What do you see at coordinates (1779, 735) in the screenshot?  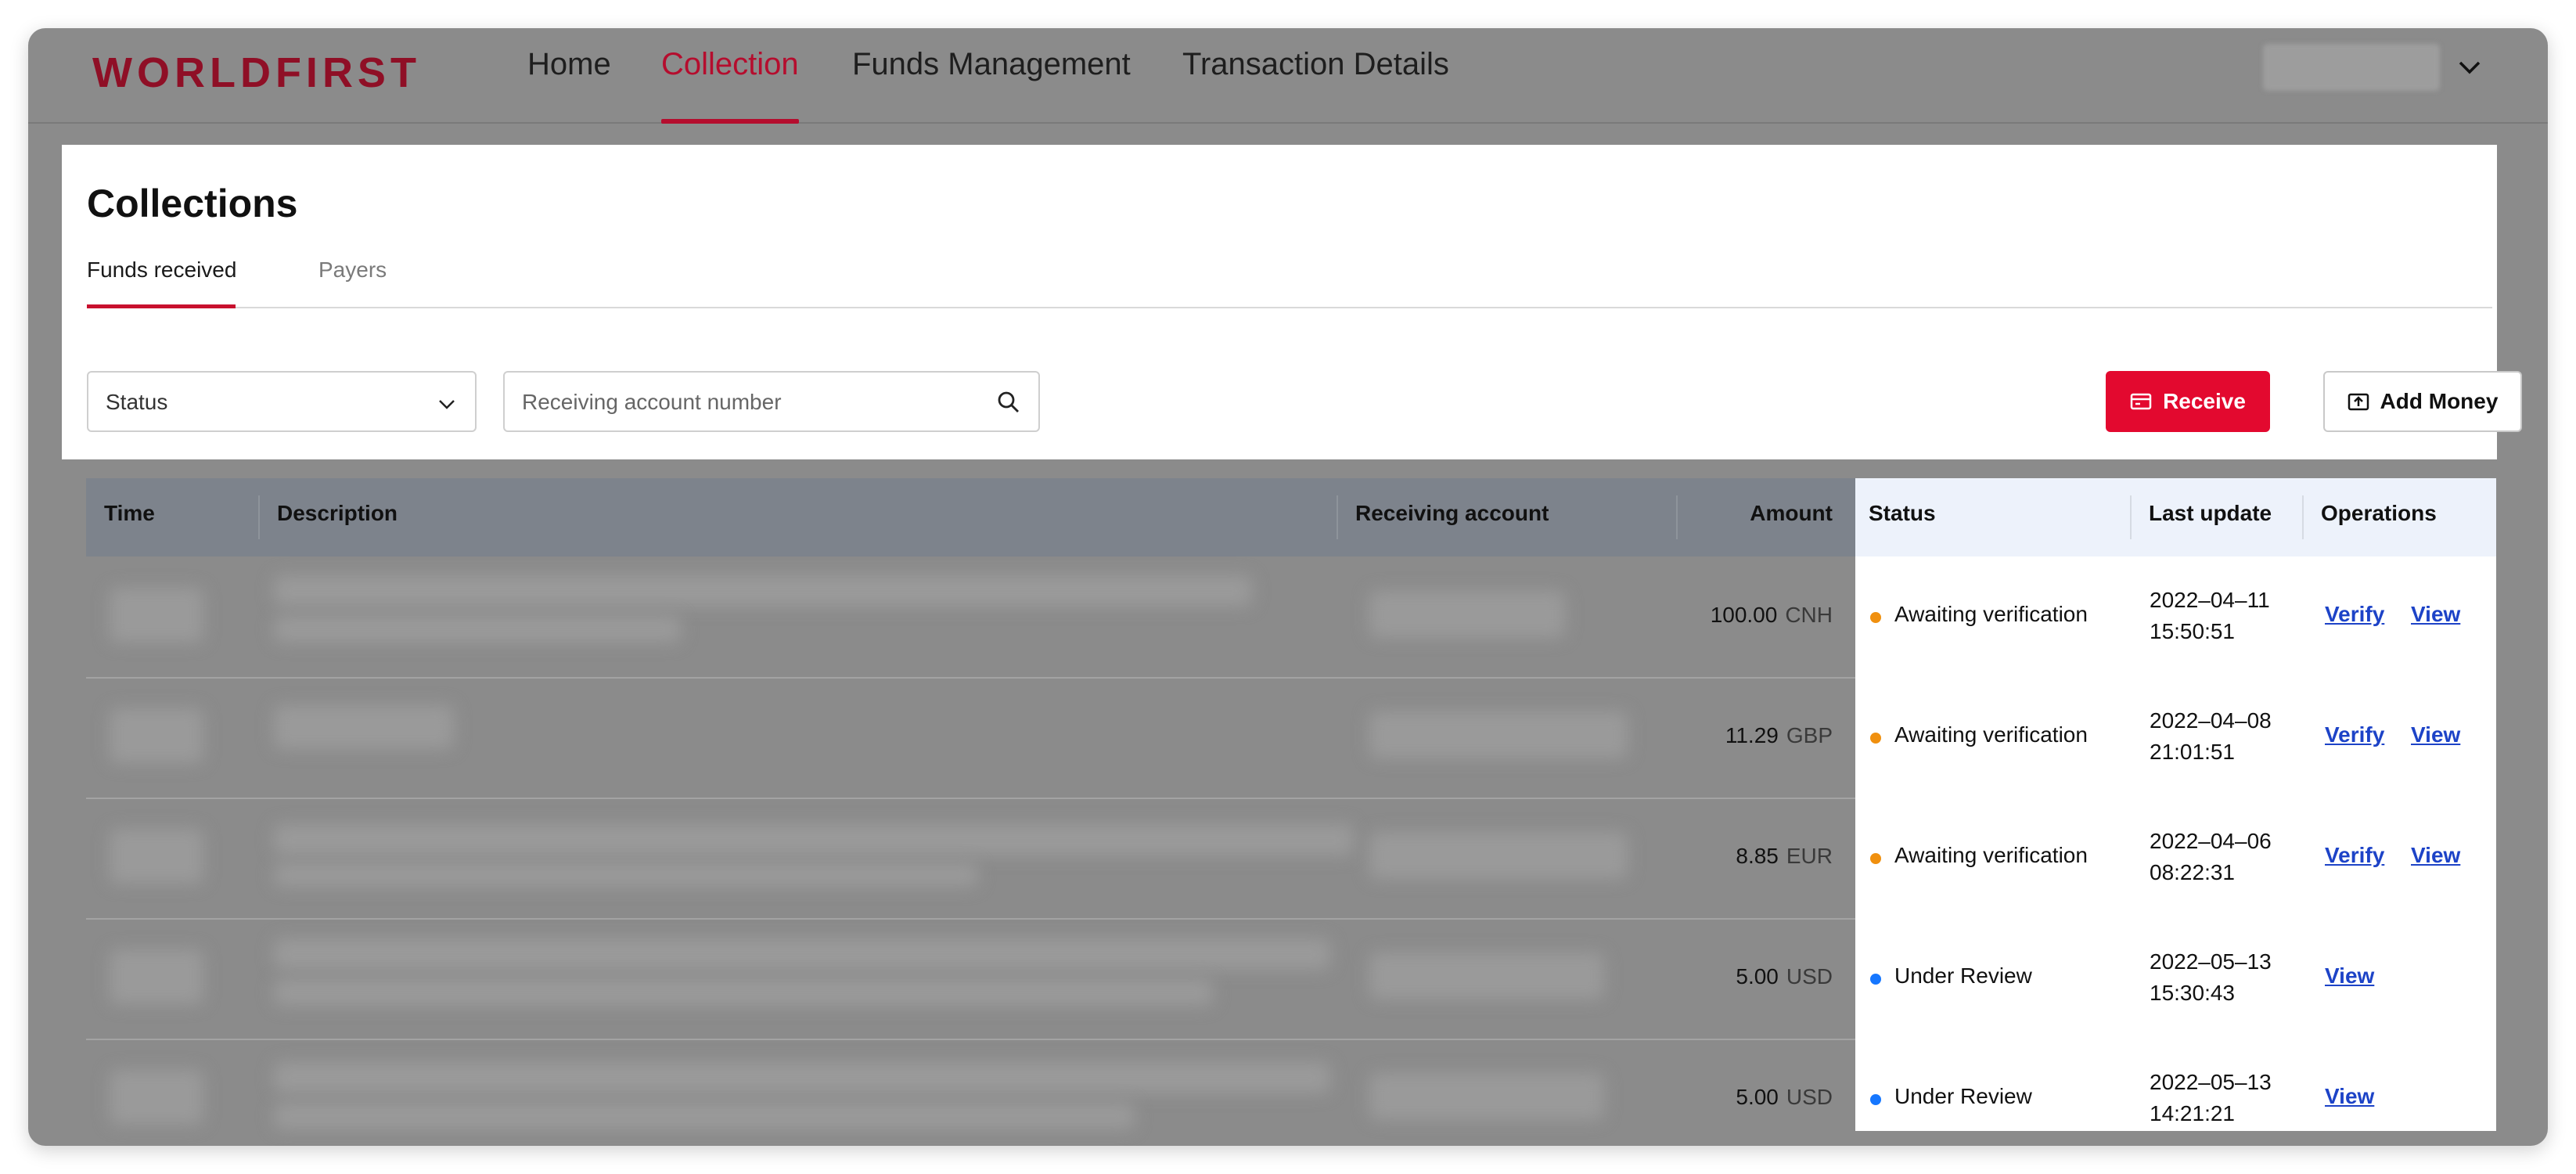 I see `amount-cell: 11.29 GBP` at bounding box center [1779, 735].